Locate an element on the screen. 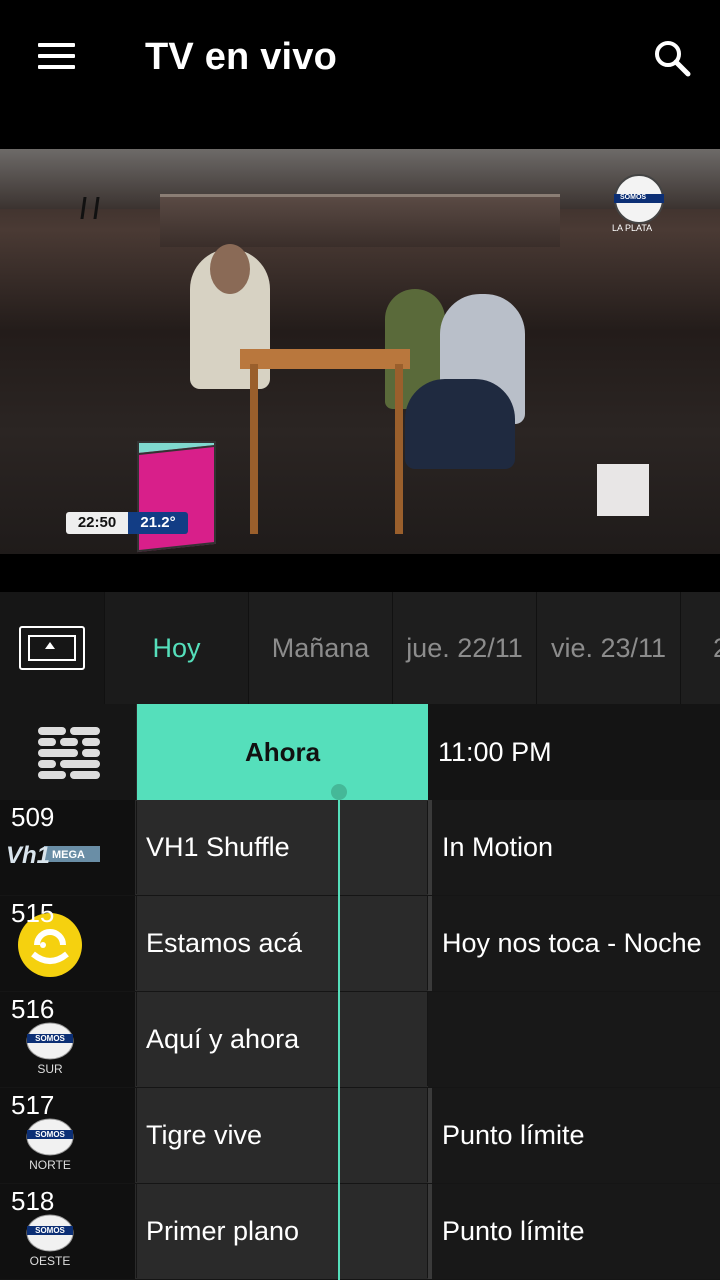 The image size is (720, 1280). grid-icon is located at coordinates (69, 753).